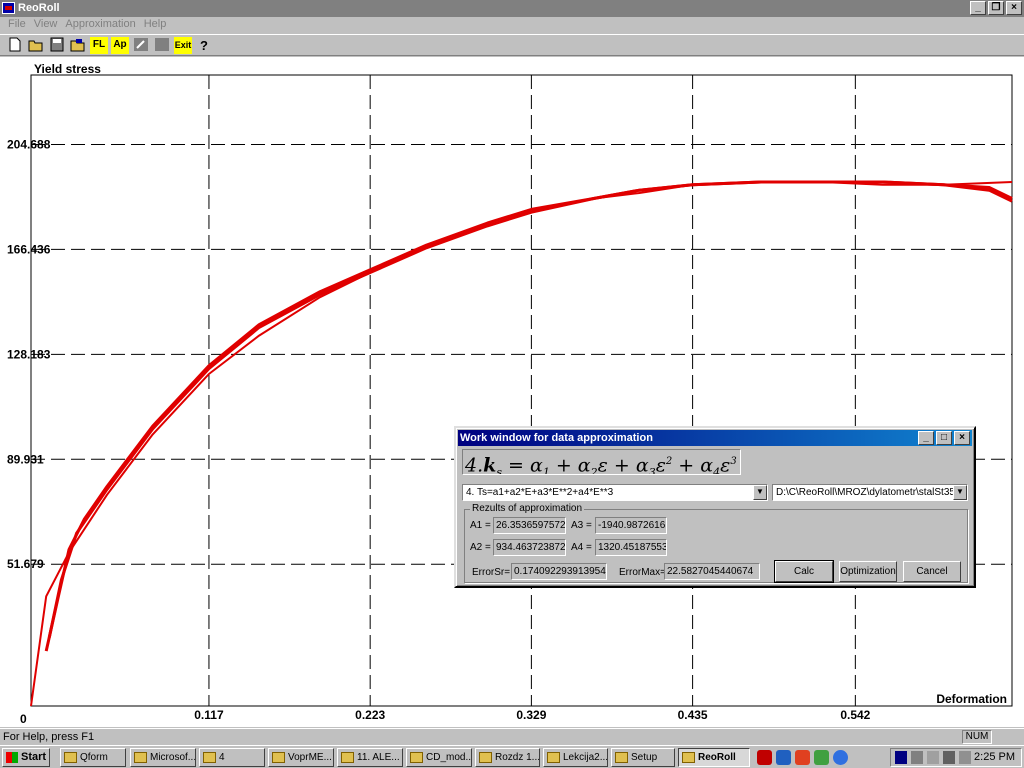 The width and height of the screenshot is (1024, 768). What do you see at coordinates (642, 572) in the screenshot?
I see `error-max-label: ErrorMax=` at bounding box center [642, 572].